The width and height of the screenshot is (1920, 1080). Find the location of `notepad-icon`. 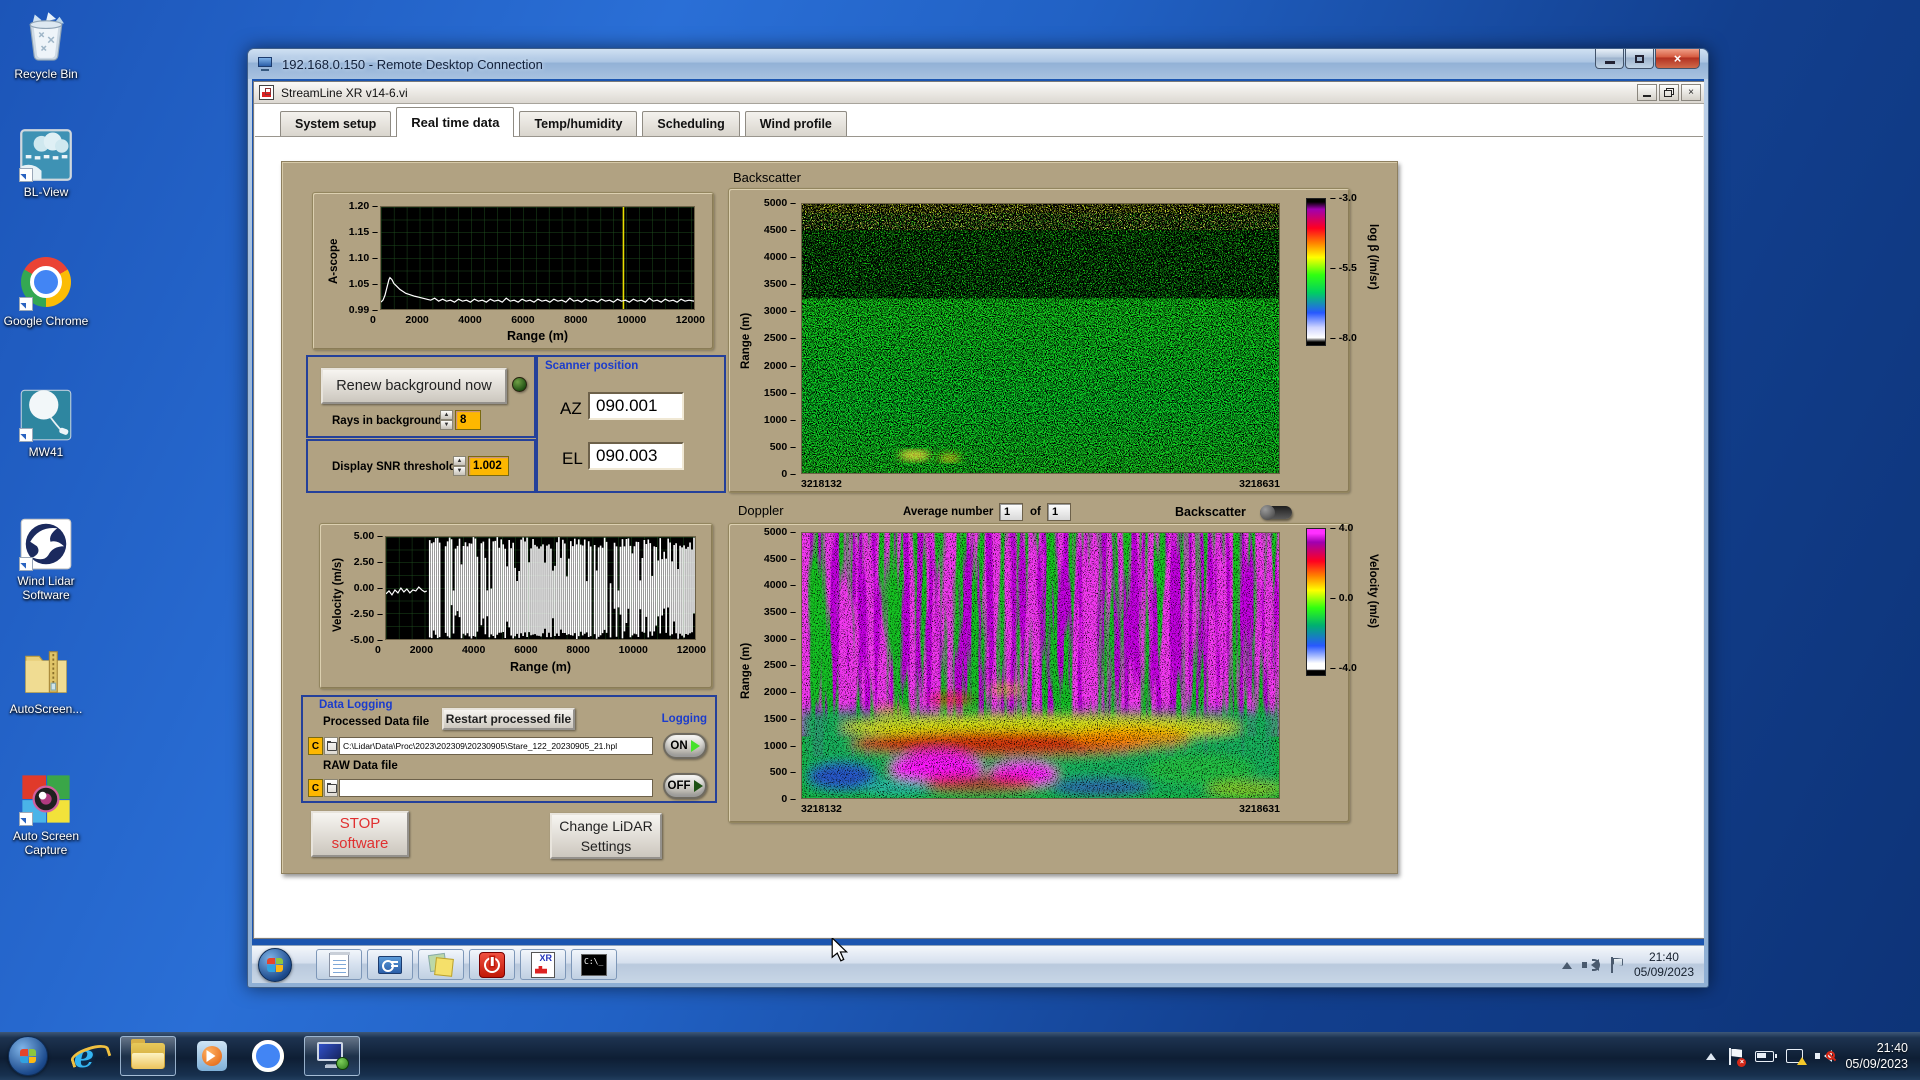

notepad-icon is located at coordinates (339, 964).